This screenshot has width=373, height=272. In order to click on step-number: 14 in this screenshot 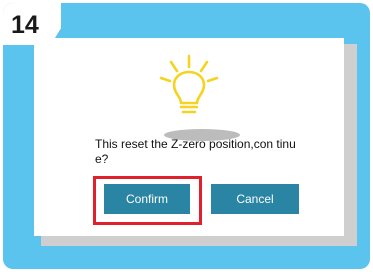, I will do `click(25, 25)`.